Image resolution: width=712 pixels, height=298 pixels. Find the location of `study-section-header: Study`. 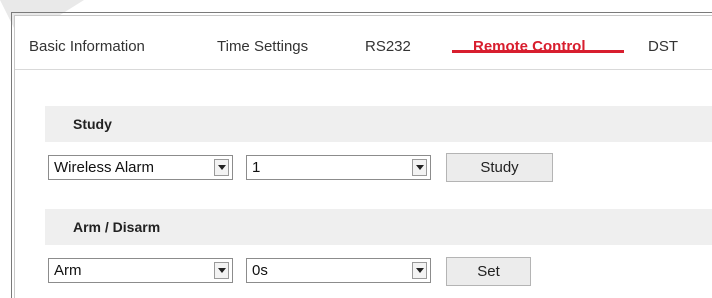

study-section-header: Study is located at coordinates (378, 124).